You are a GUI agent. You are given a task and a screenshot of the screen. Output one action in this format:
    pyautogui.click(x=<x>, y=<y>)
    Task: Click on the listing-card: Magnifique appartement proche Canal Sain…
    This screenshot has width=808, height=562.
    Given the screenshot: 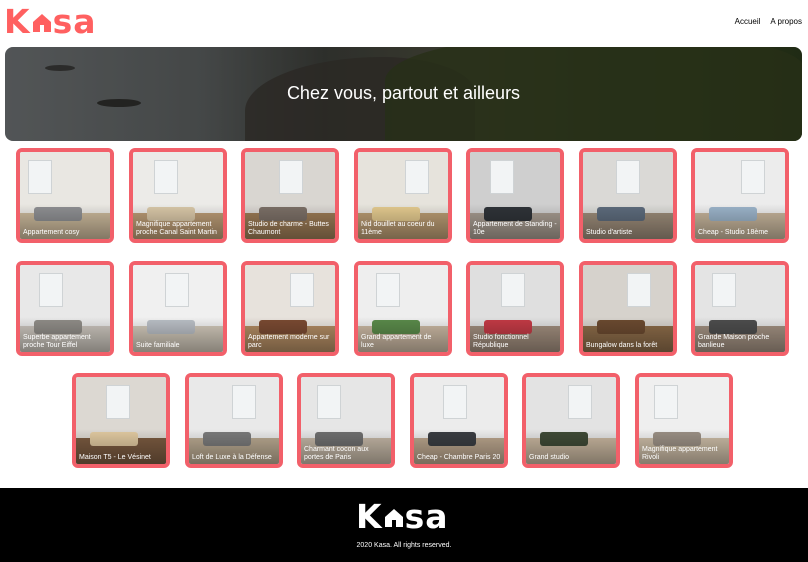 What is the action you would take?
    pyautogui.click(x=178, y=195)
    